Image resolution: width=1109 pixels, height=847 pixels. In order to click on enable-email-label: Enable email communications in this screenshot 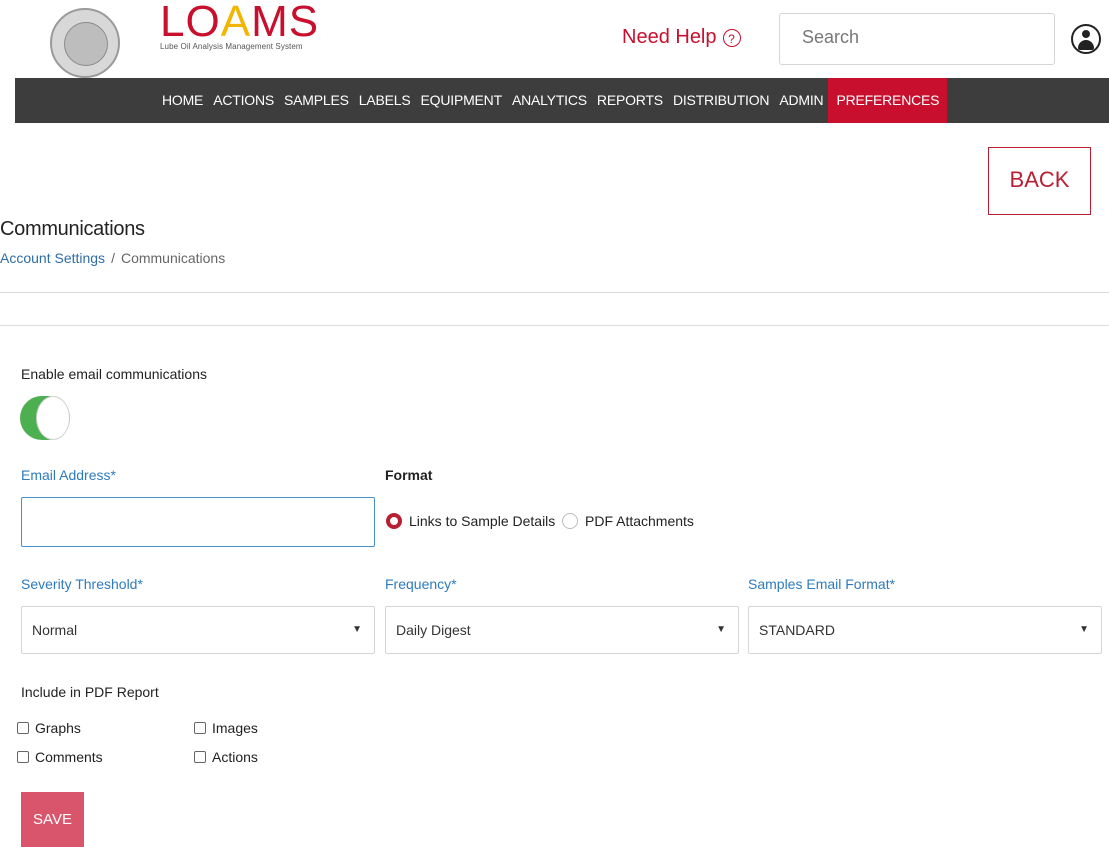, I will do `click(114, 374)`.